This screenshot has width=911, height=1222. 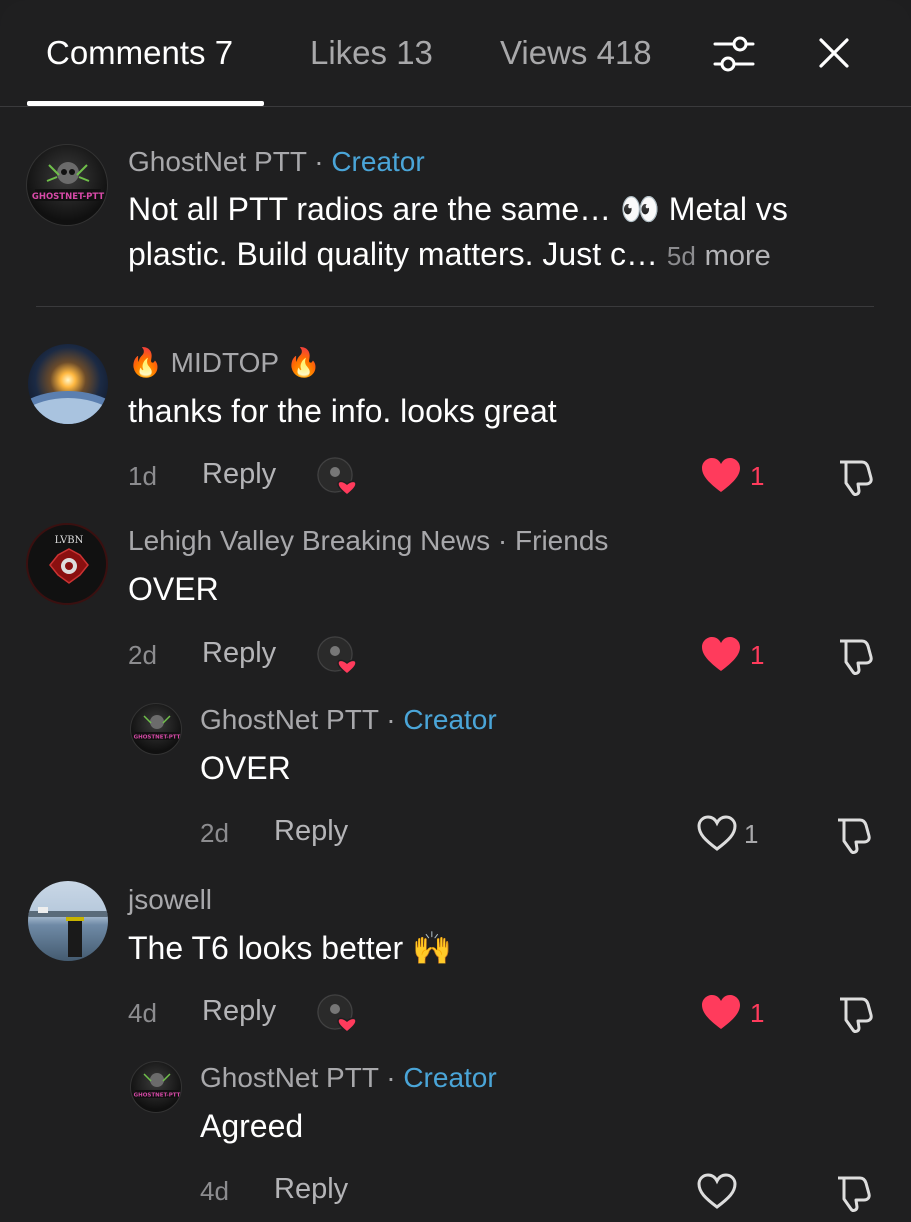 I want to click on author-name: jsowell, so click(x=170, y=900).